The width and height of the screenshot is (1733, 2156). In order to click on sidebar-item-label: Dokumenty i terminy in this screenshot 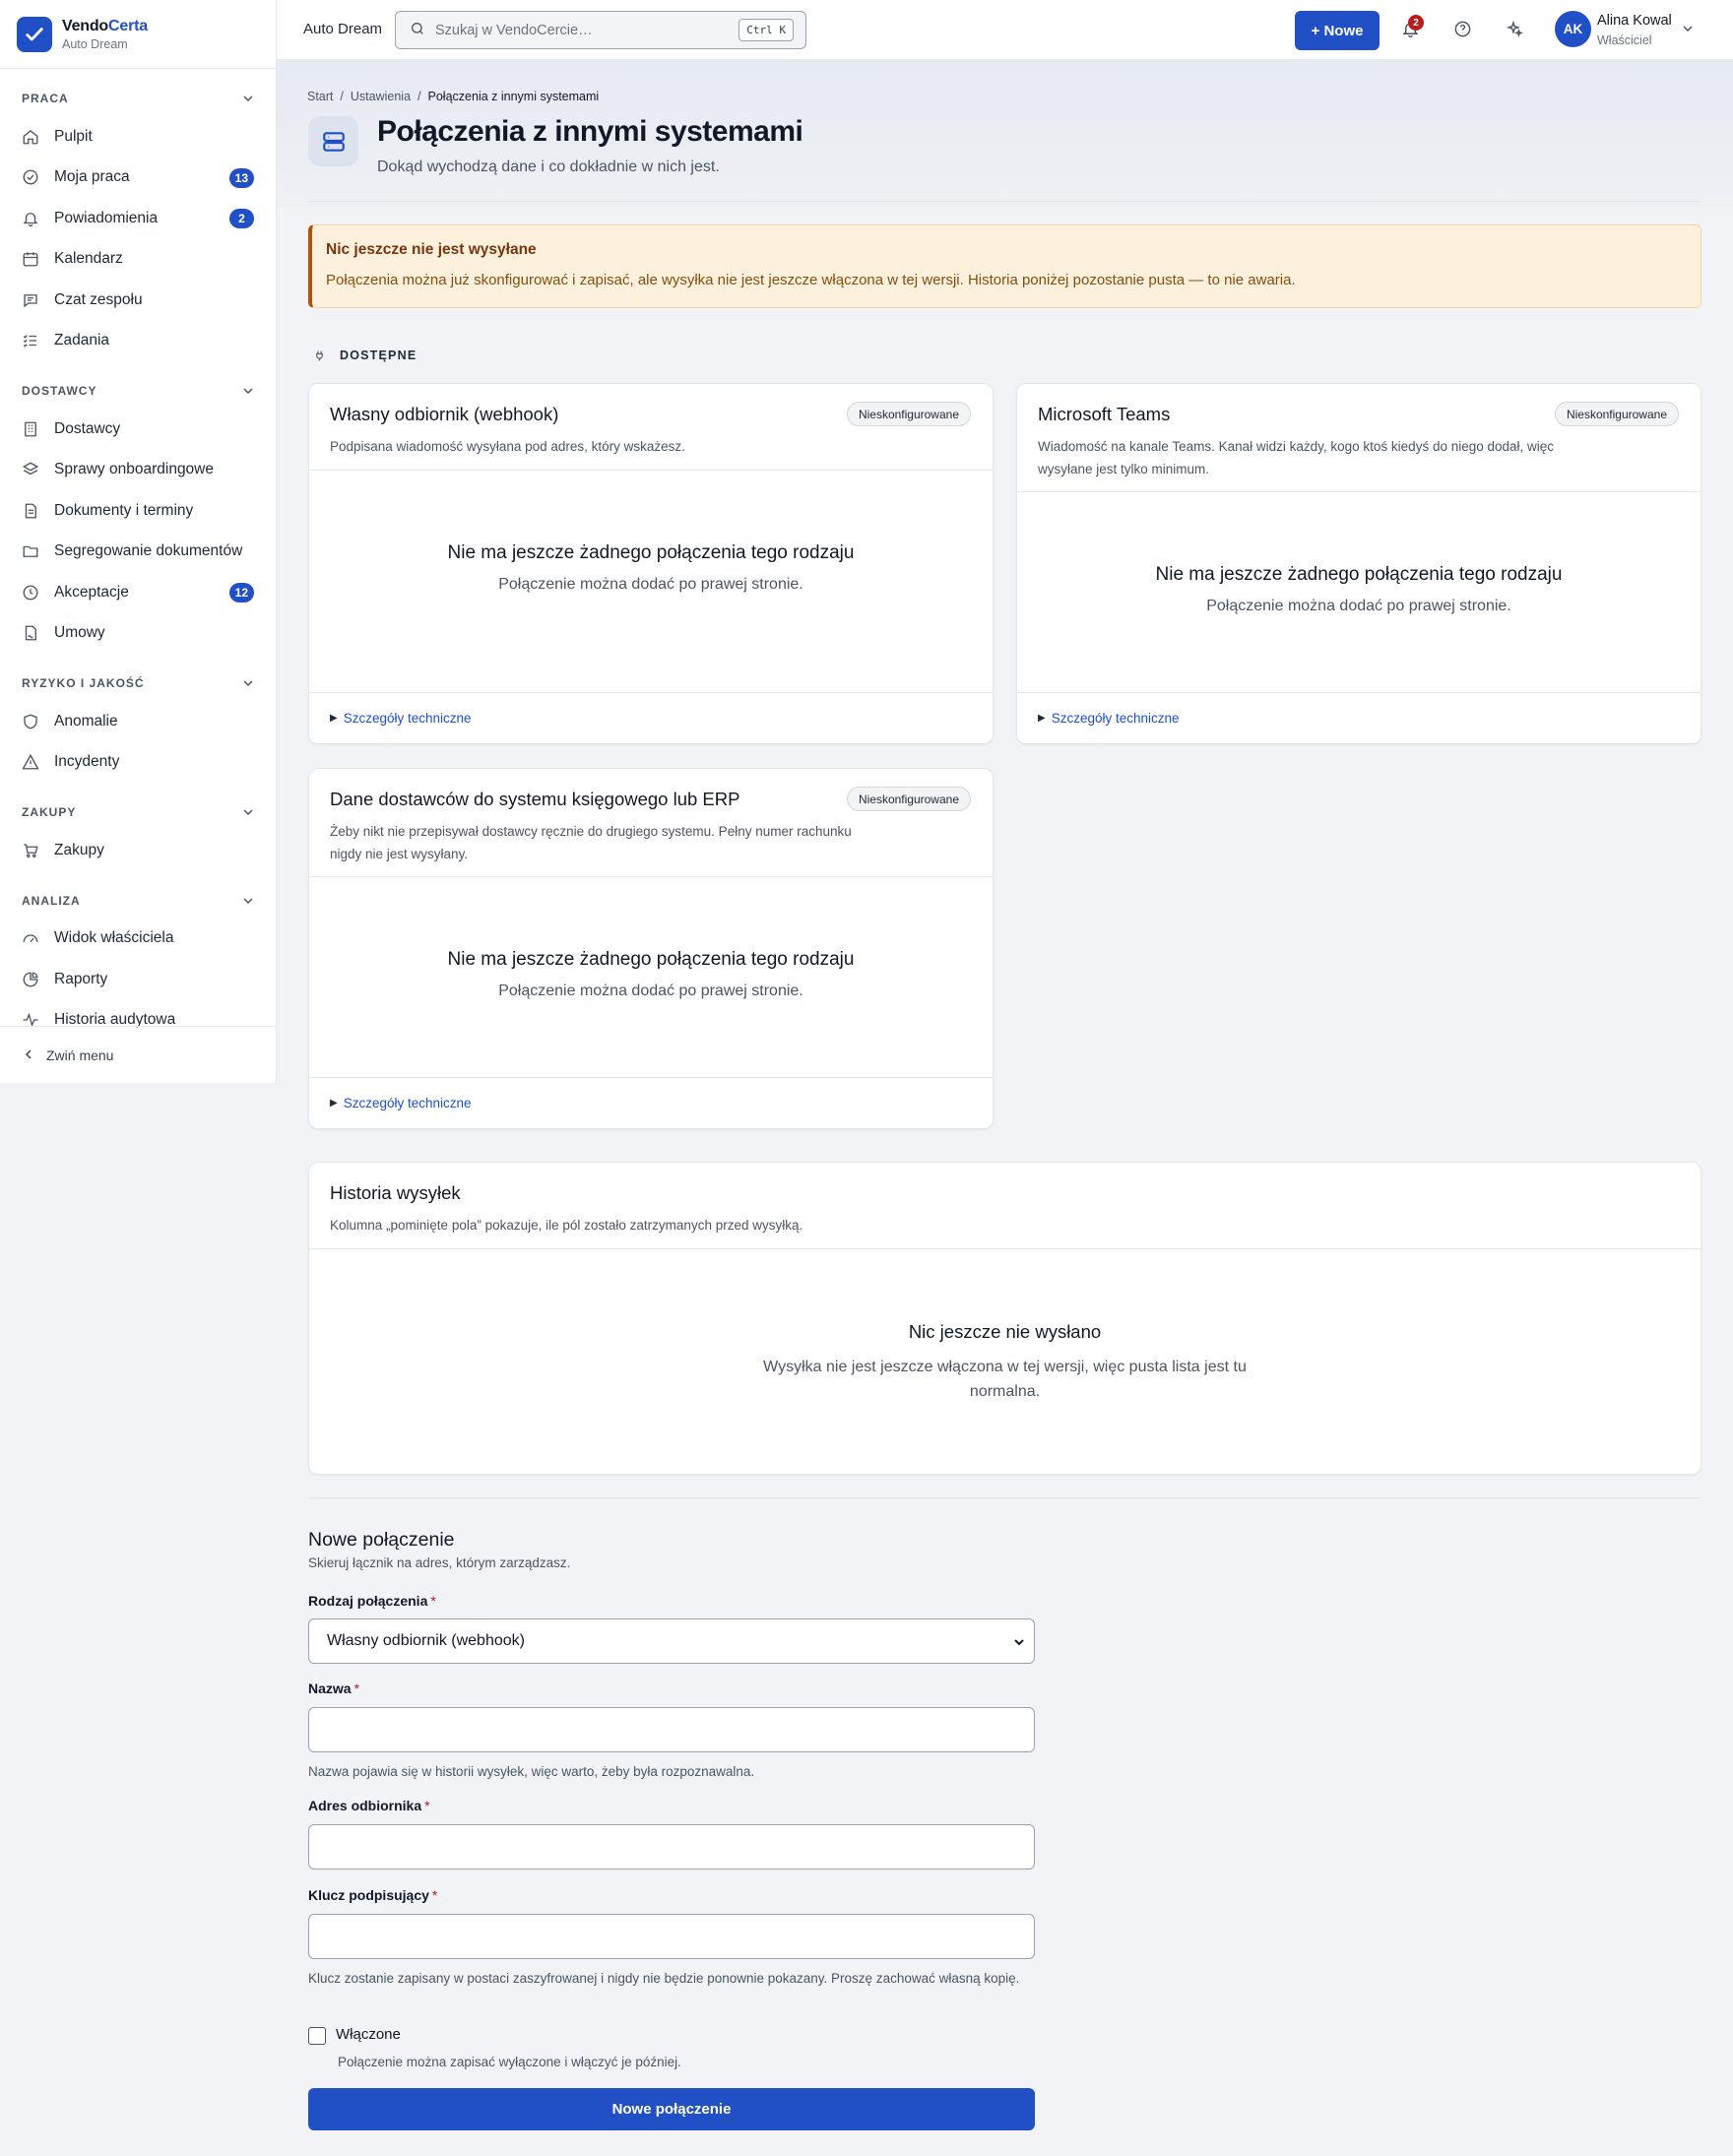, I will do `click(124, 510)`.